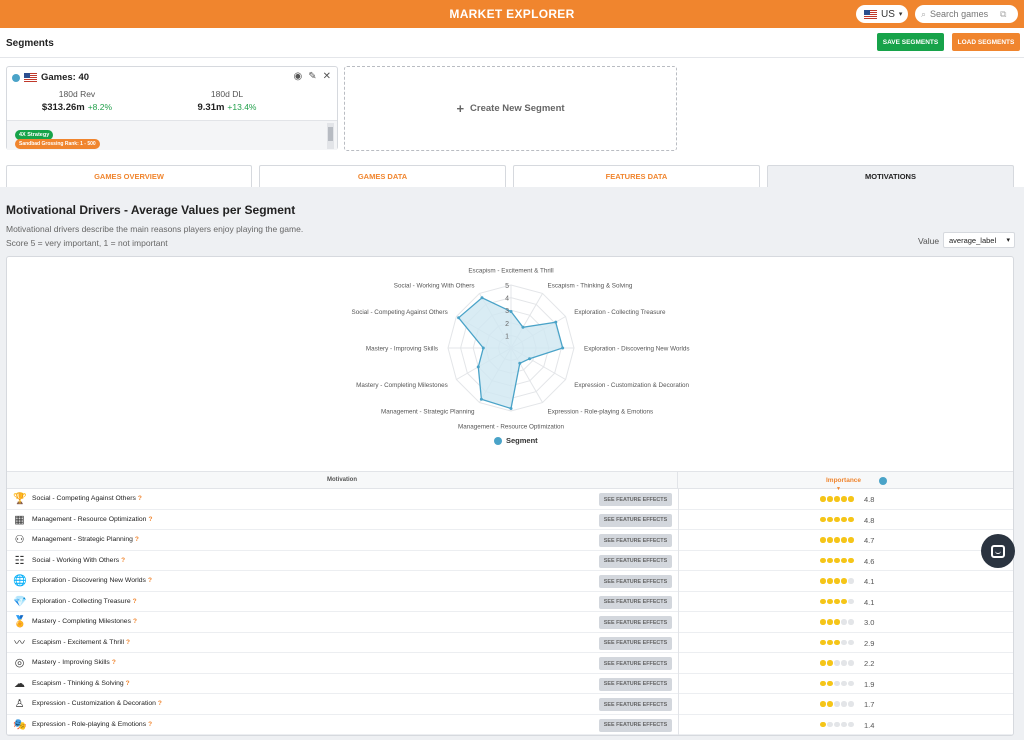 The width and height of the screenshot is (1024, 740). What do you see at coordinates (869, 581) in the screenshot?
I see `importance-score: 4.1` at bounding box center [869, 581].